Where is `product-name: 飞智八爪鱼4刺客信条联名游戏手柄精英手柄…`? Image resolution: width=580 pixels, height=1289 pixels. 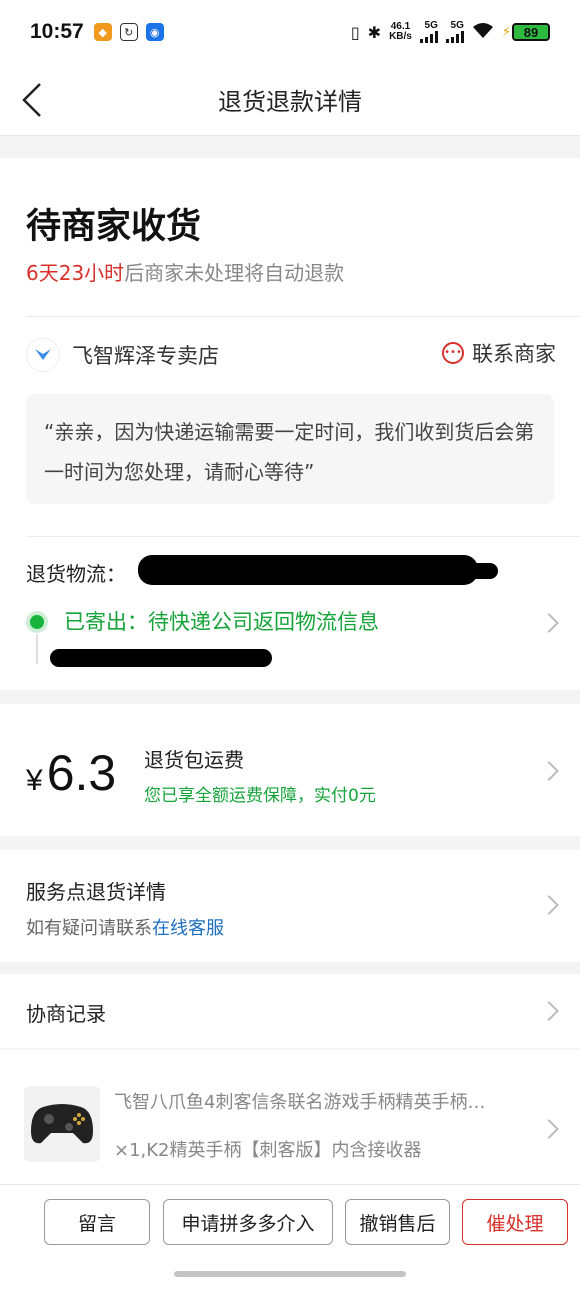
product-name: 飞智八爪鱼4刺客信条联名游戏手柄精英手柄… is located at coordinates (300, 1102).